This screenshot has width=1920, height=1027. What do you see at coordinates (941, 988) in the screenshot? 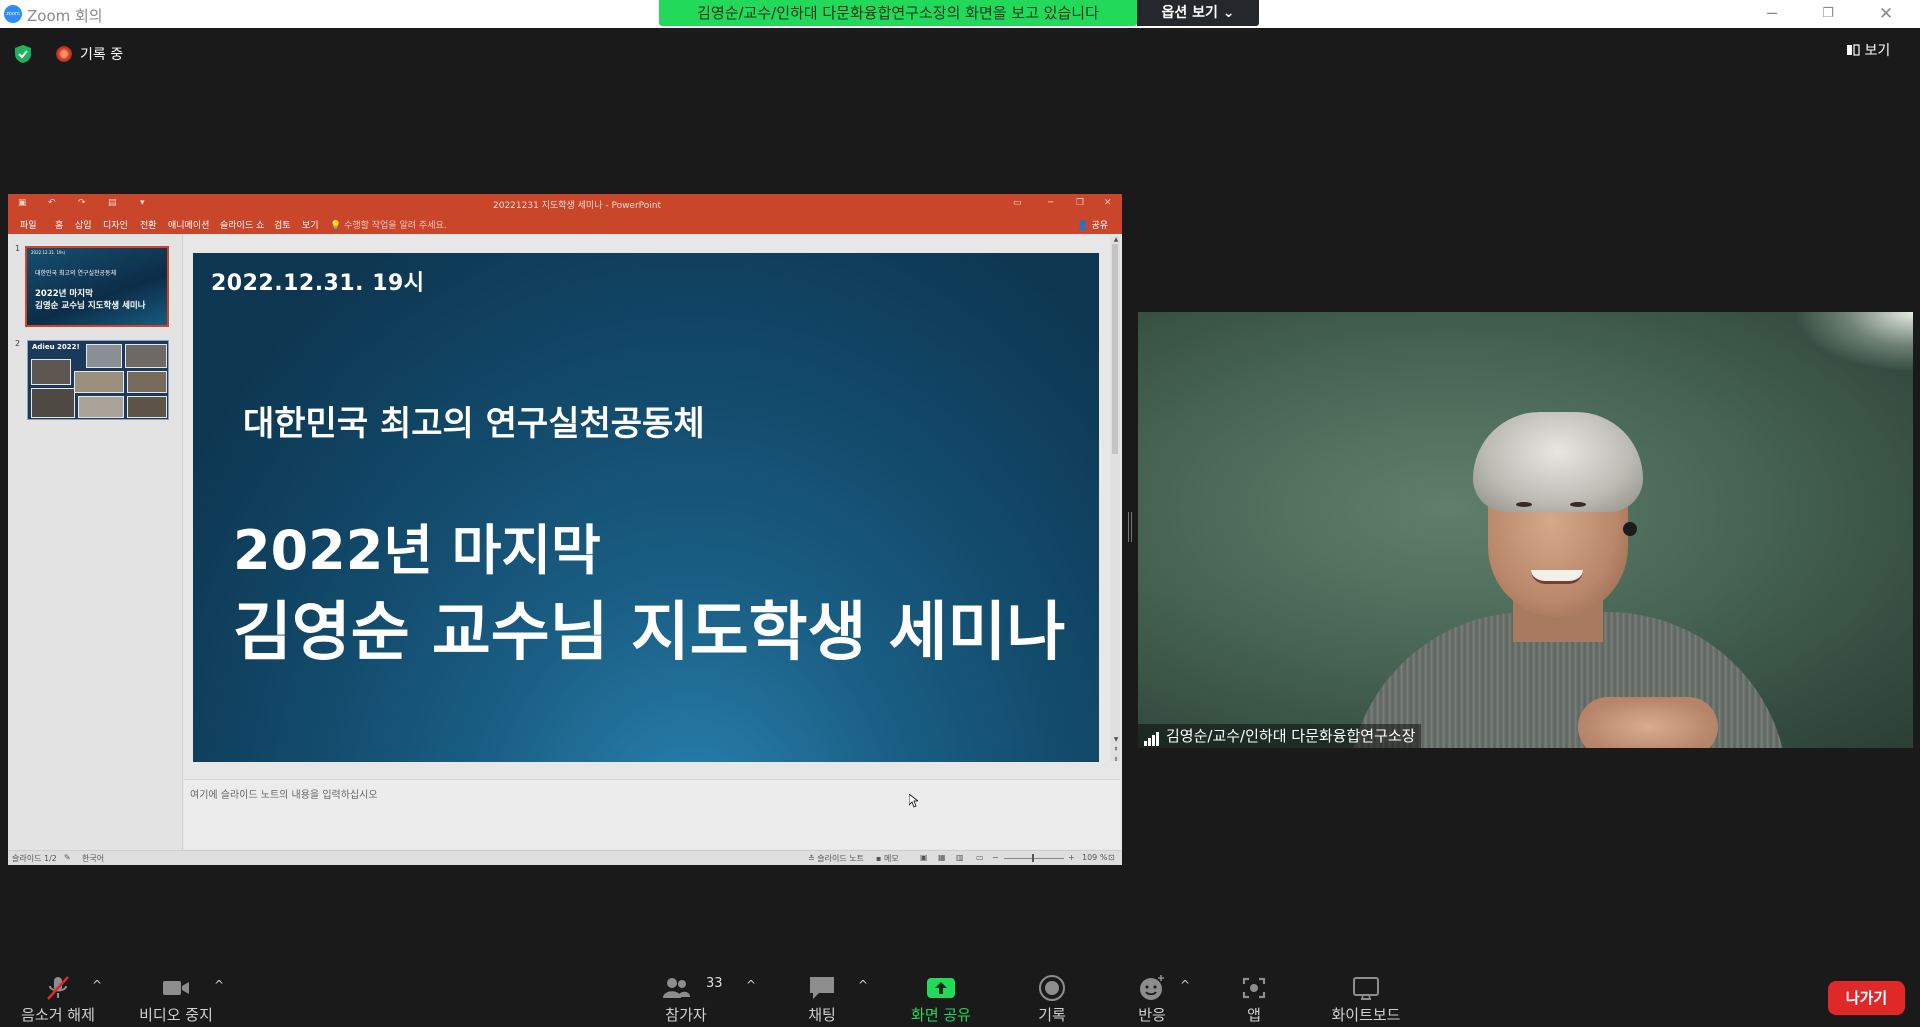
I see `share-screen-icon` at bounding box center [941, 988].